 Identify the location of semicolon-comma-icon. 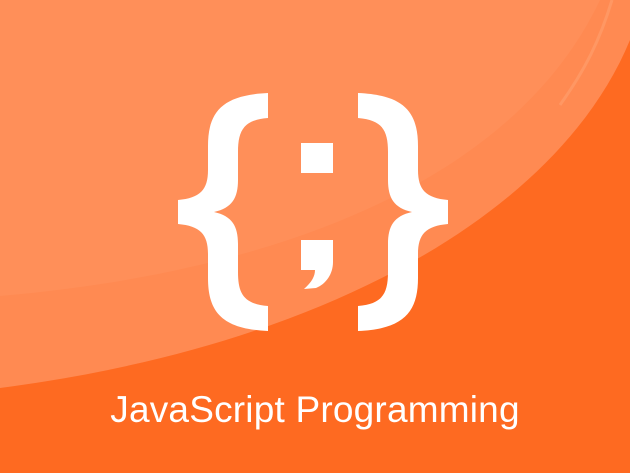
(317, 264).